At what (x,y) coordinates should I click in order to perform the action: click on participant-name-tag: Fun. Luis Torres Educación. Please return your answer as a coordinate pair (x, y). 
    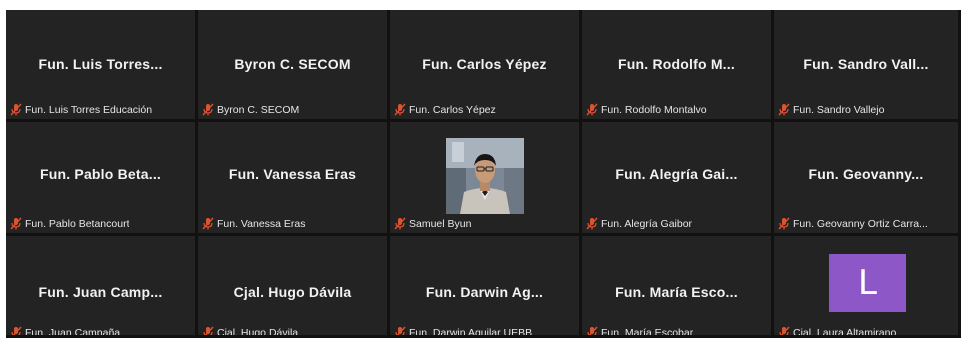
    Looking at the image, I should click on (81, 109).